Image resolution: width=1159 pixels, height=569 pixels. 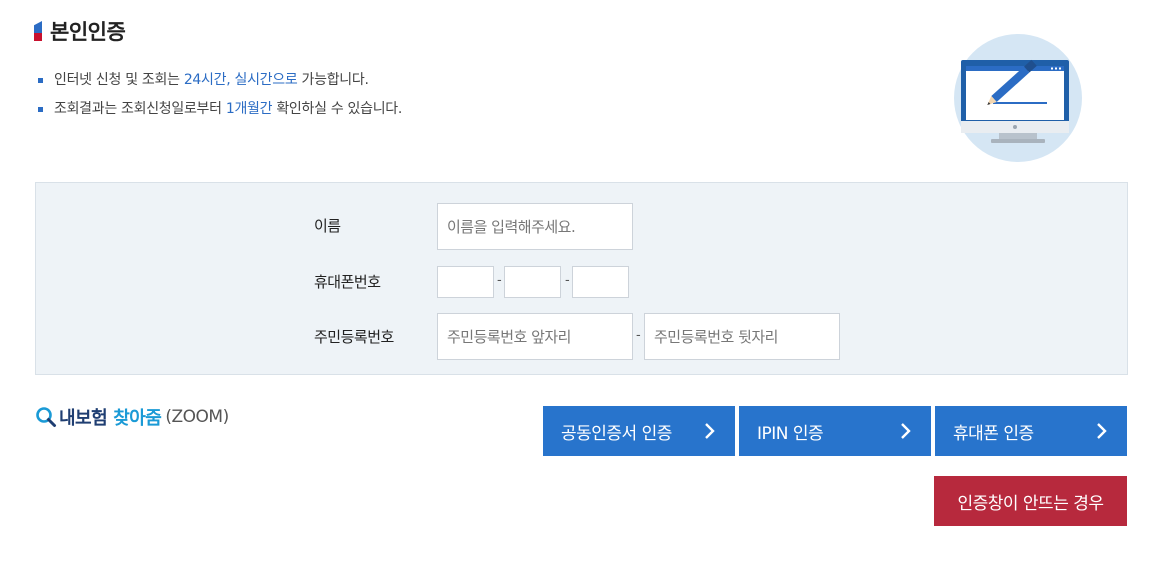 I want to click on page-header: 본인인증, so click(x=80, y=31).